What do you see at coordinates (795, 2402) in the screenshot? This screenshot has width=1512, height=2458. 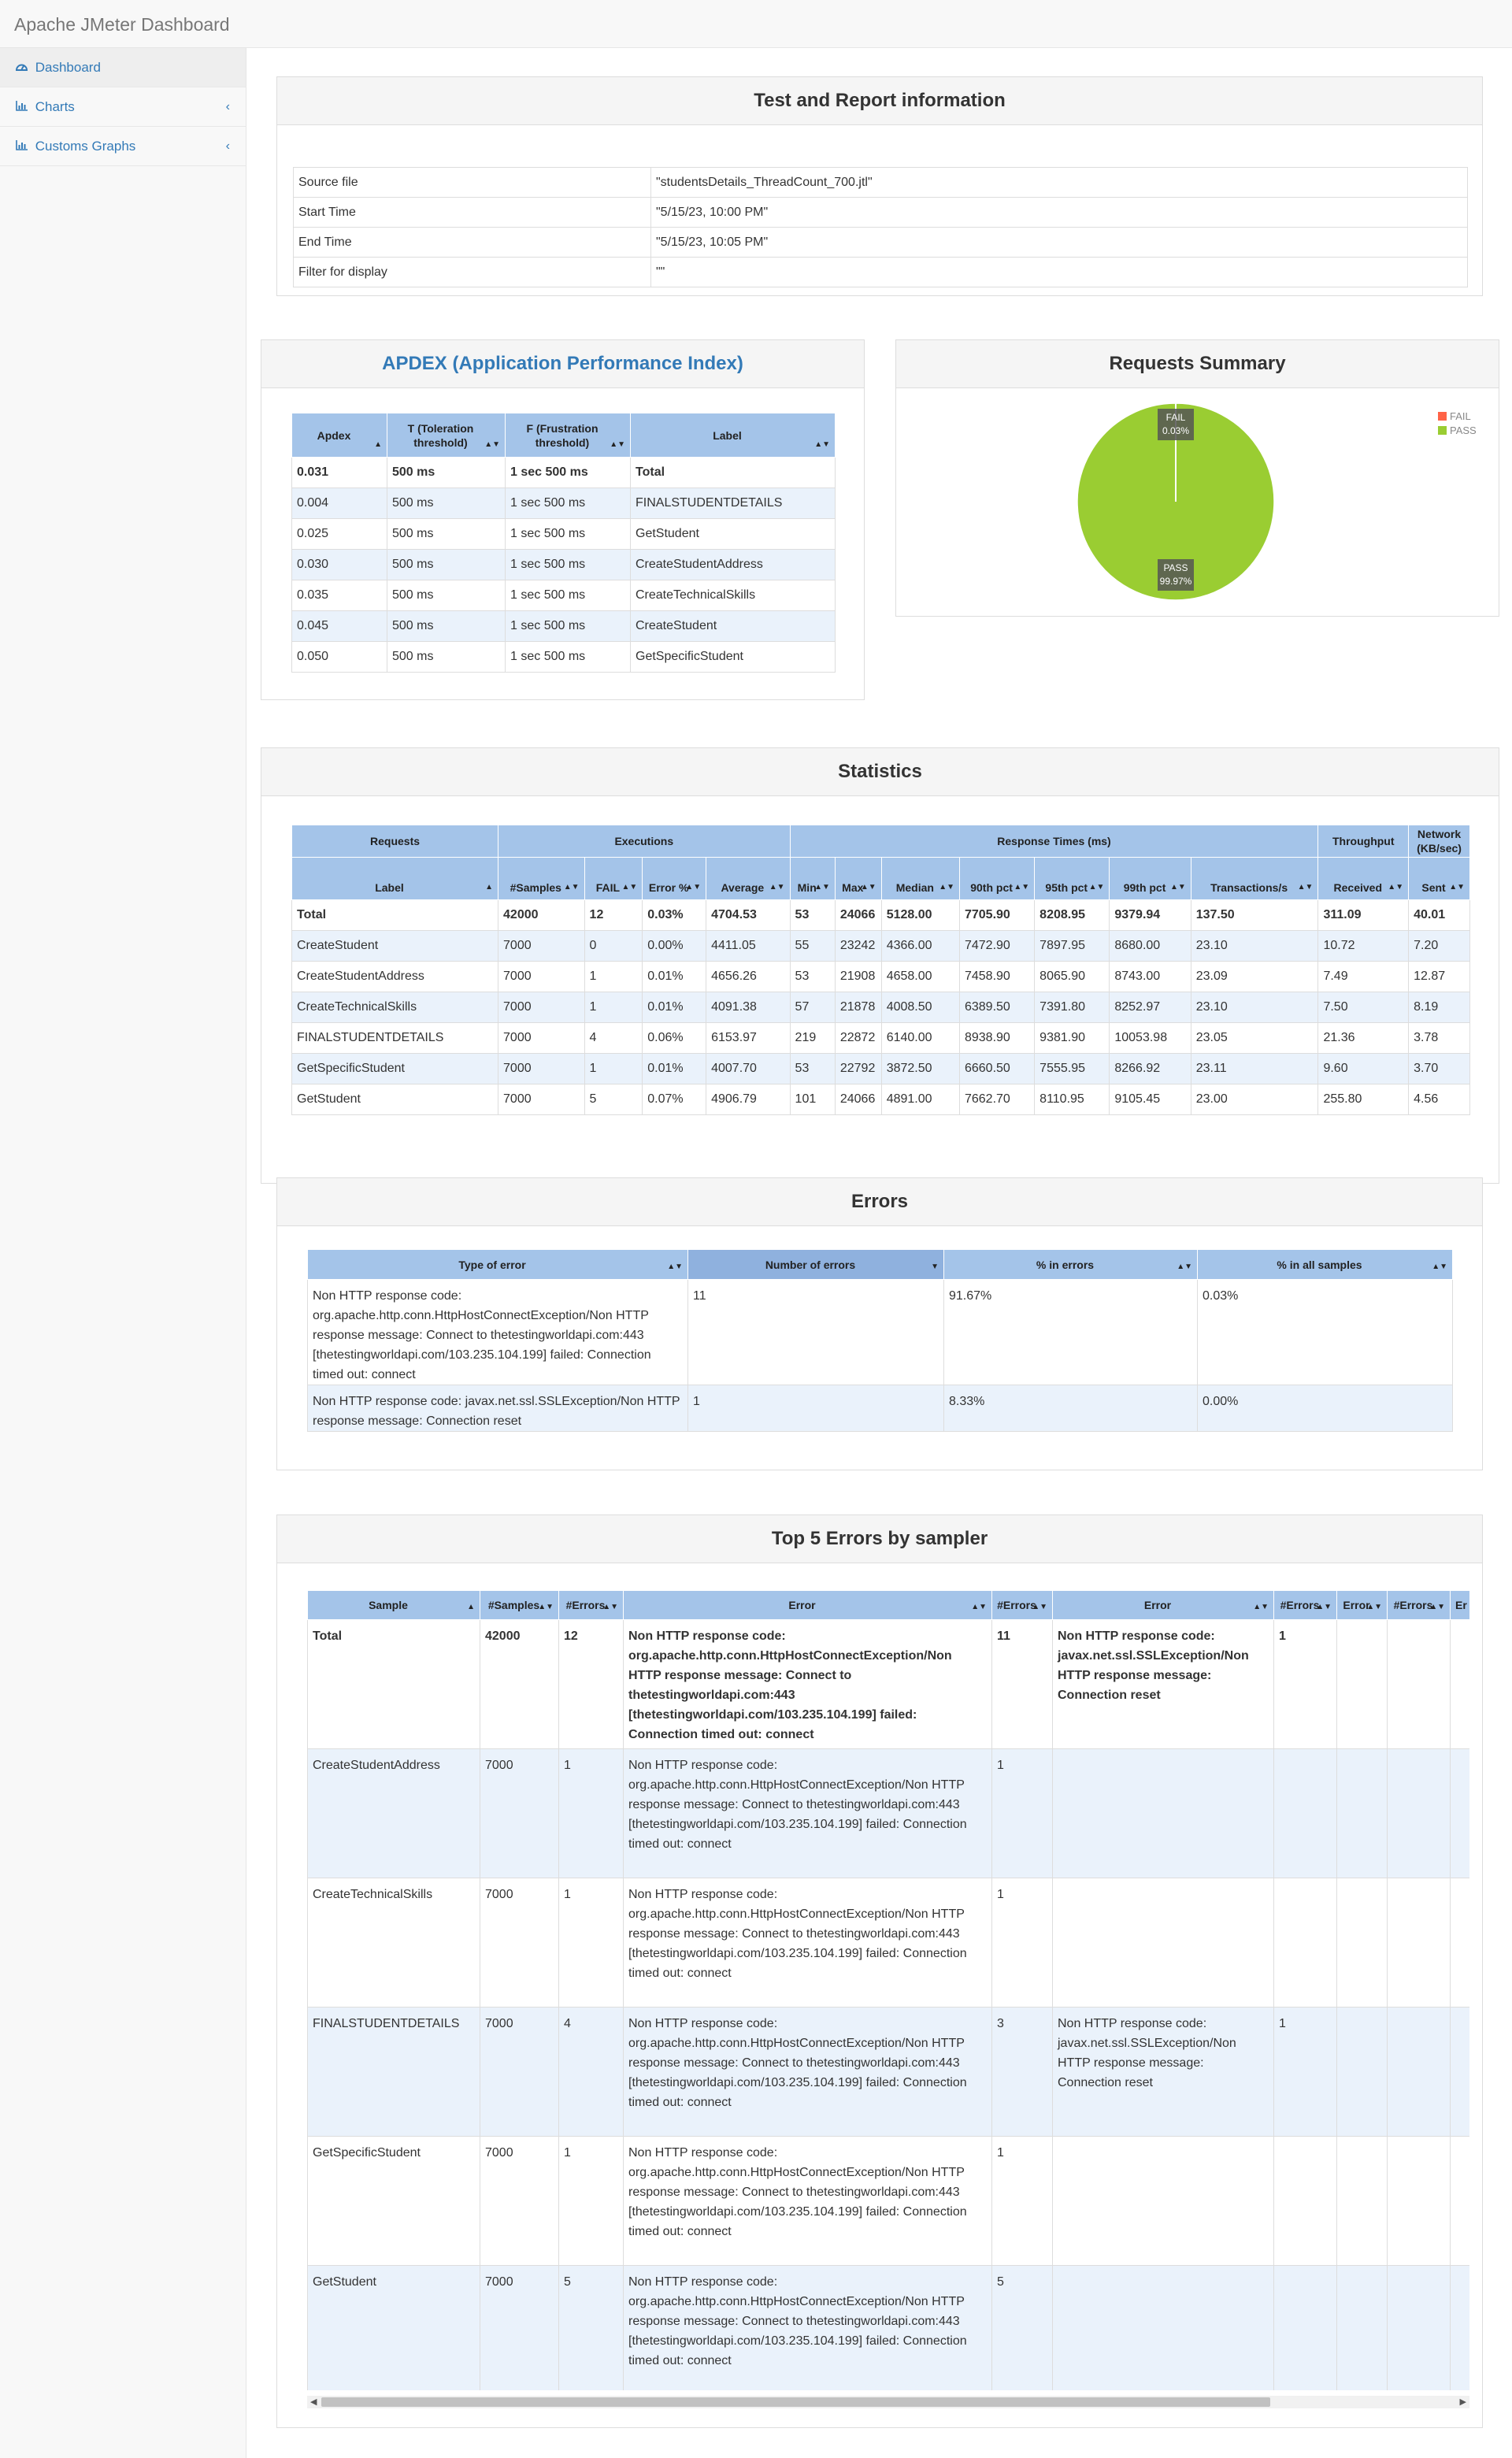 I see `scrollbar-thumb` at bounding box center [795, 2402].